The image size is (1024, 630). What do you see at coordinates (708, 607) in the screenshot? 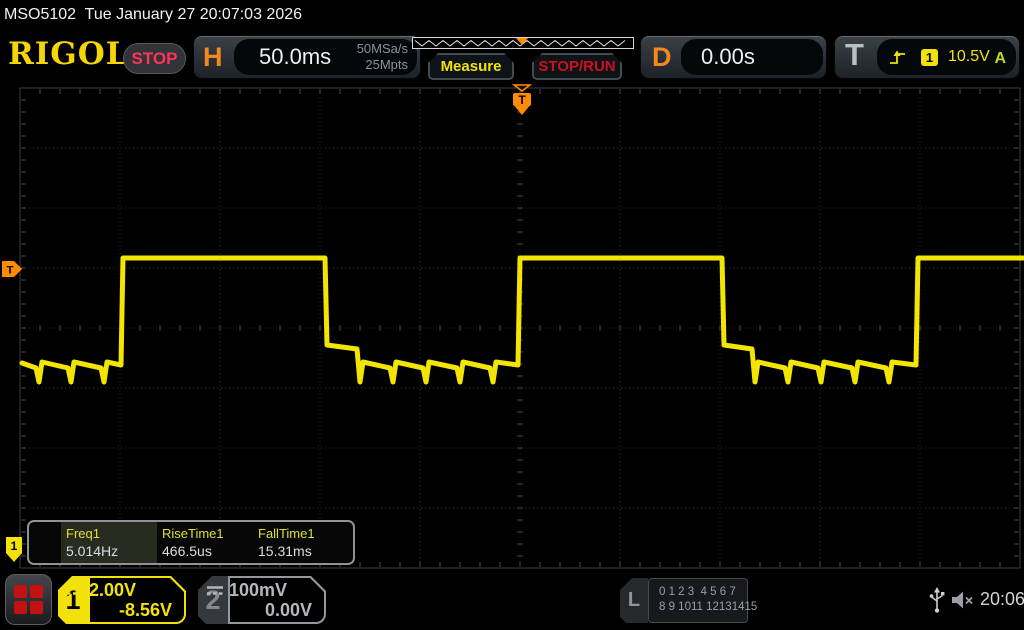
I see `digital-row2: 8 9 1011 12131415` at bounding box center [708, 607].